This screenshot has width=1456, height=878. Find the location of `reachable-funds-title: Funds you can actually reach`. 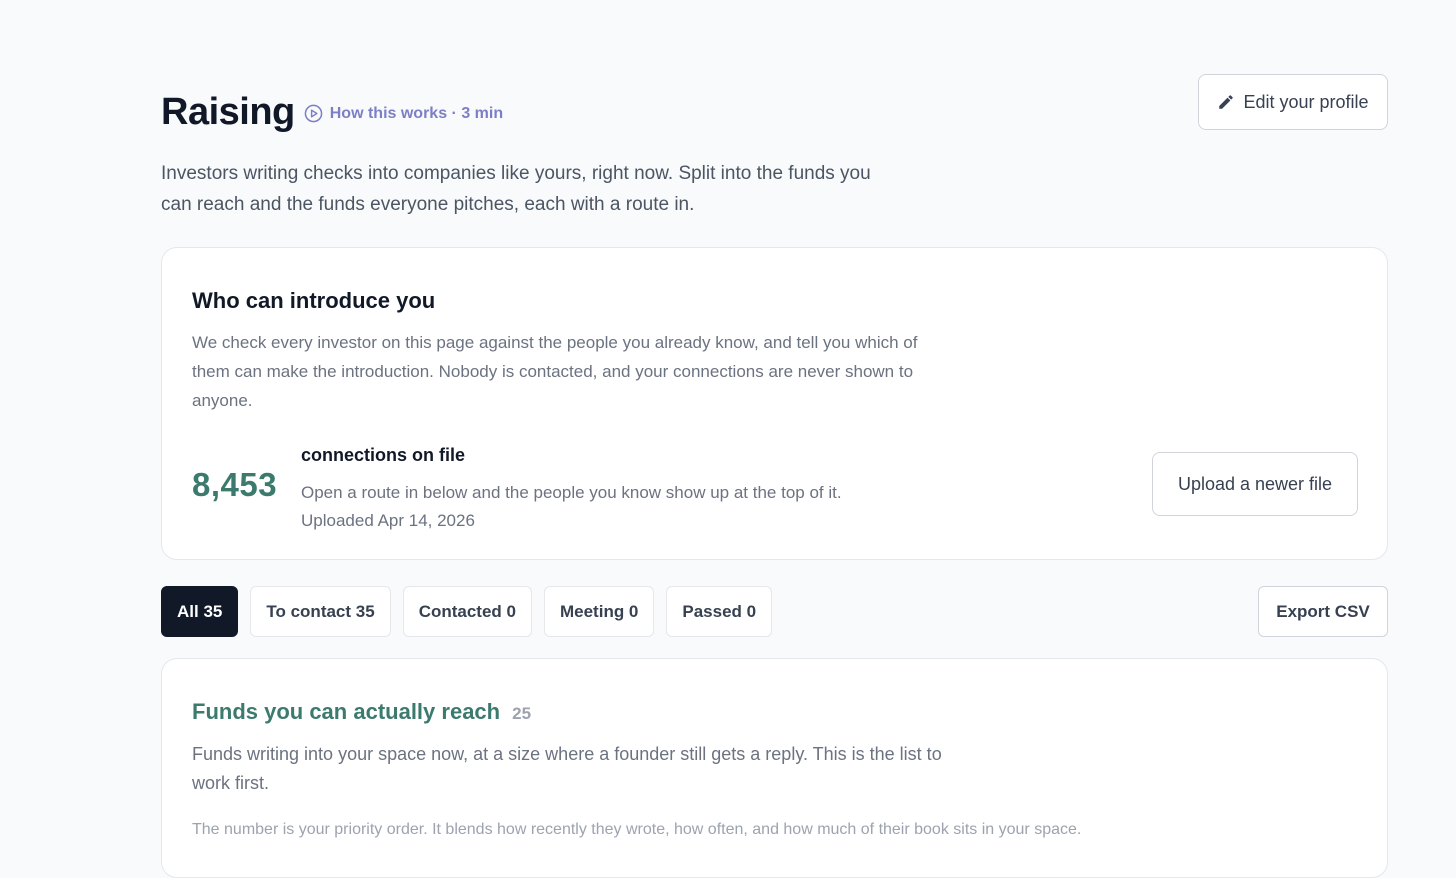

reachable-funds-title: Funds you can actually reach is located at coordinates (346, 711).